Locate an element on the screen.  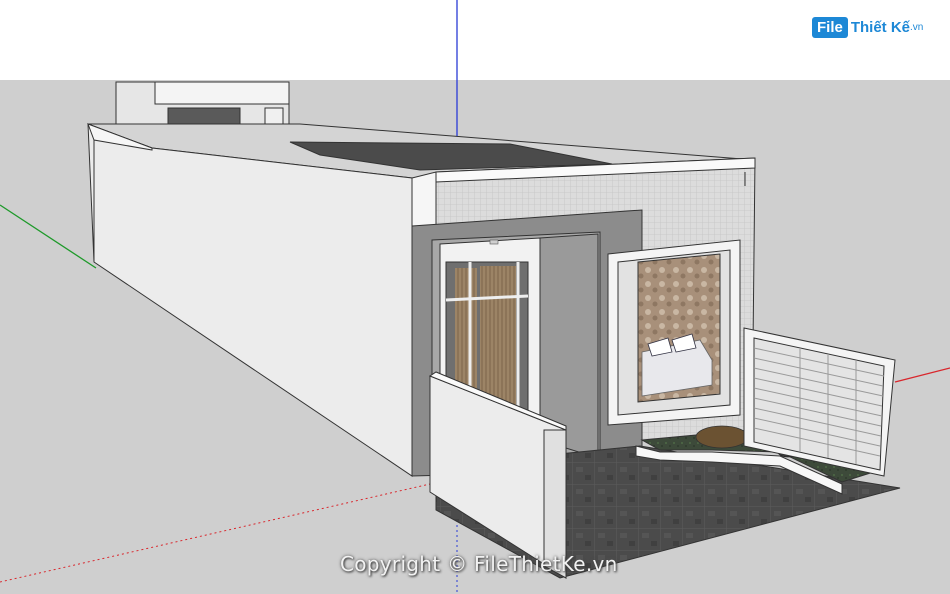
roof-stair-slab is located at coordinates (222, 93).